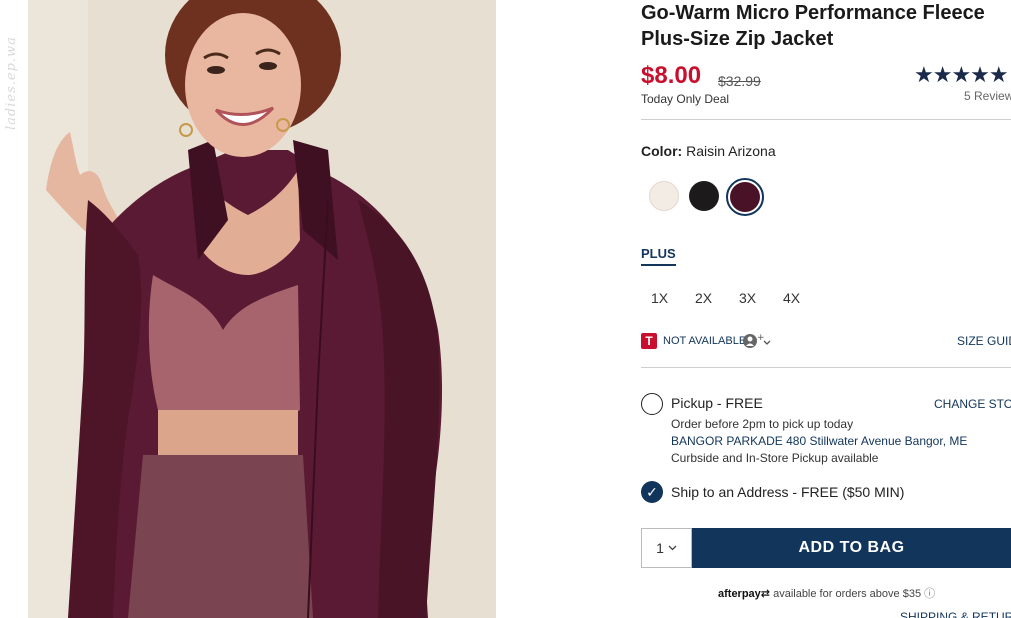 This screenshot has width=1011, height=618. Describe the element at coordinates (765, 594) in the screenshot. I see `afterpay-arrows-icon: ⇄` at that location.